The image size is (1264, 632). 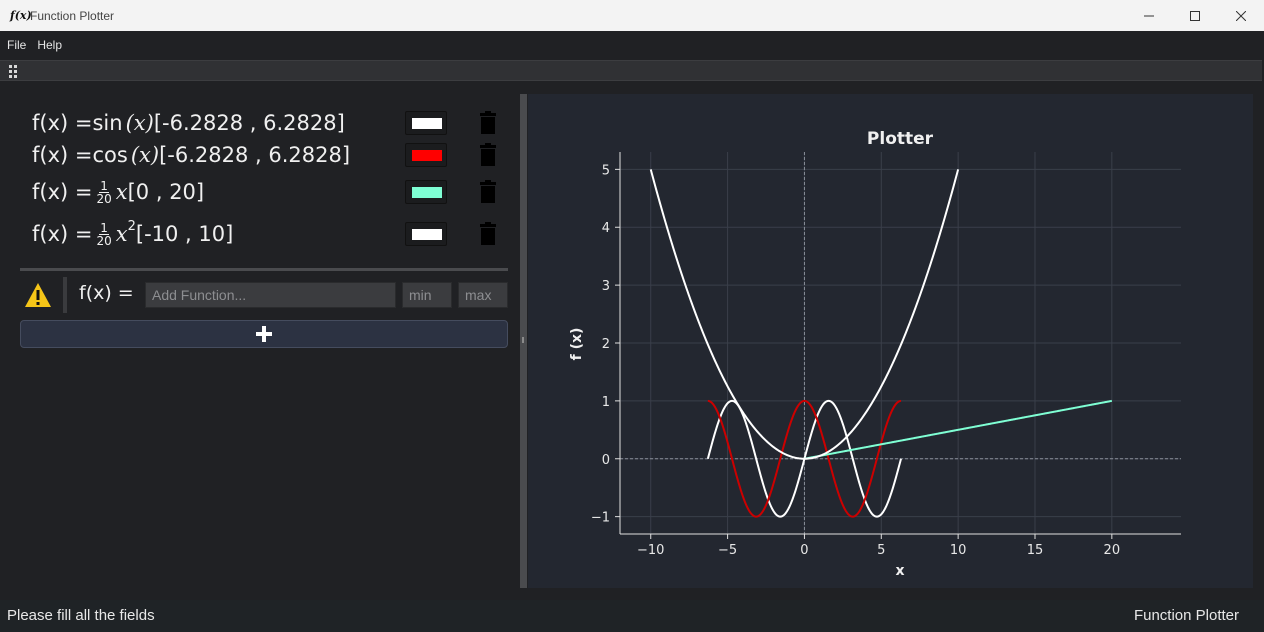 I want to click on close-icon, so click(x=1241, y=15).